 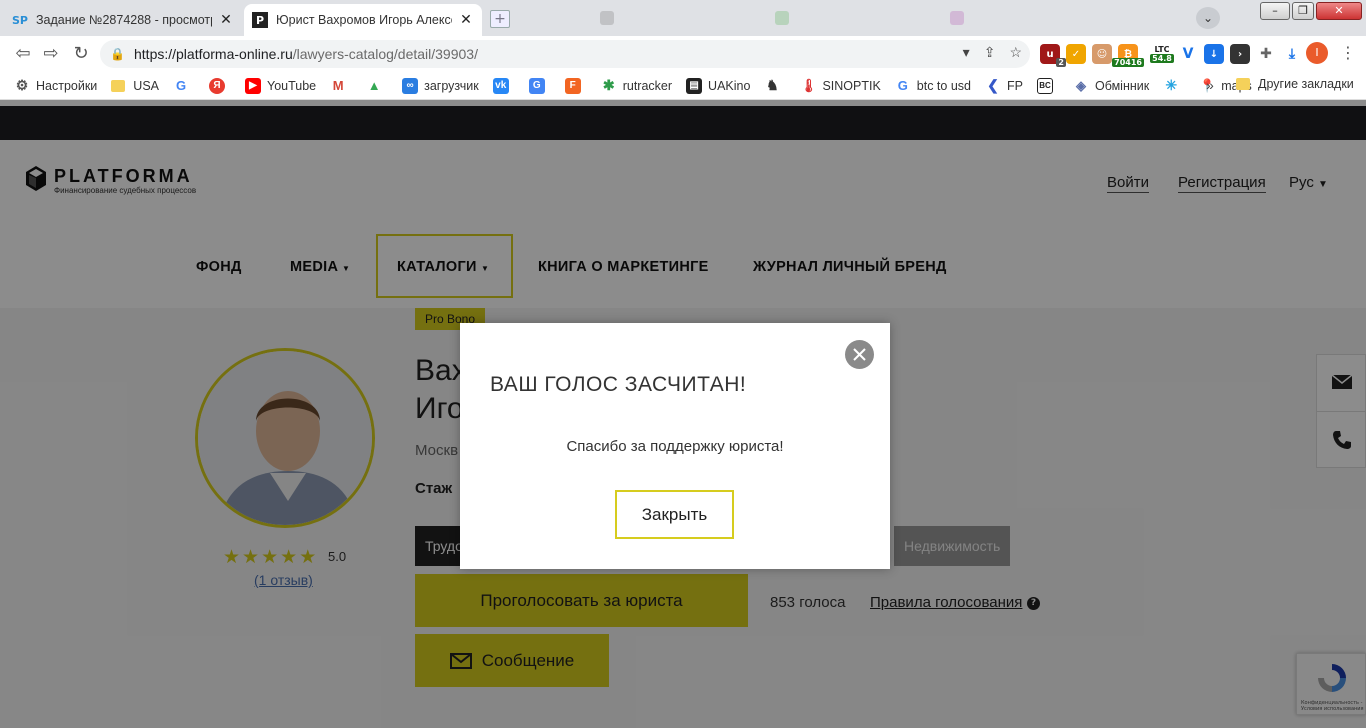 I want to click on downloads-icon: ⤓, so click(x=1292, y=54).